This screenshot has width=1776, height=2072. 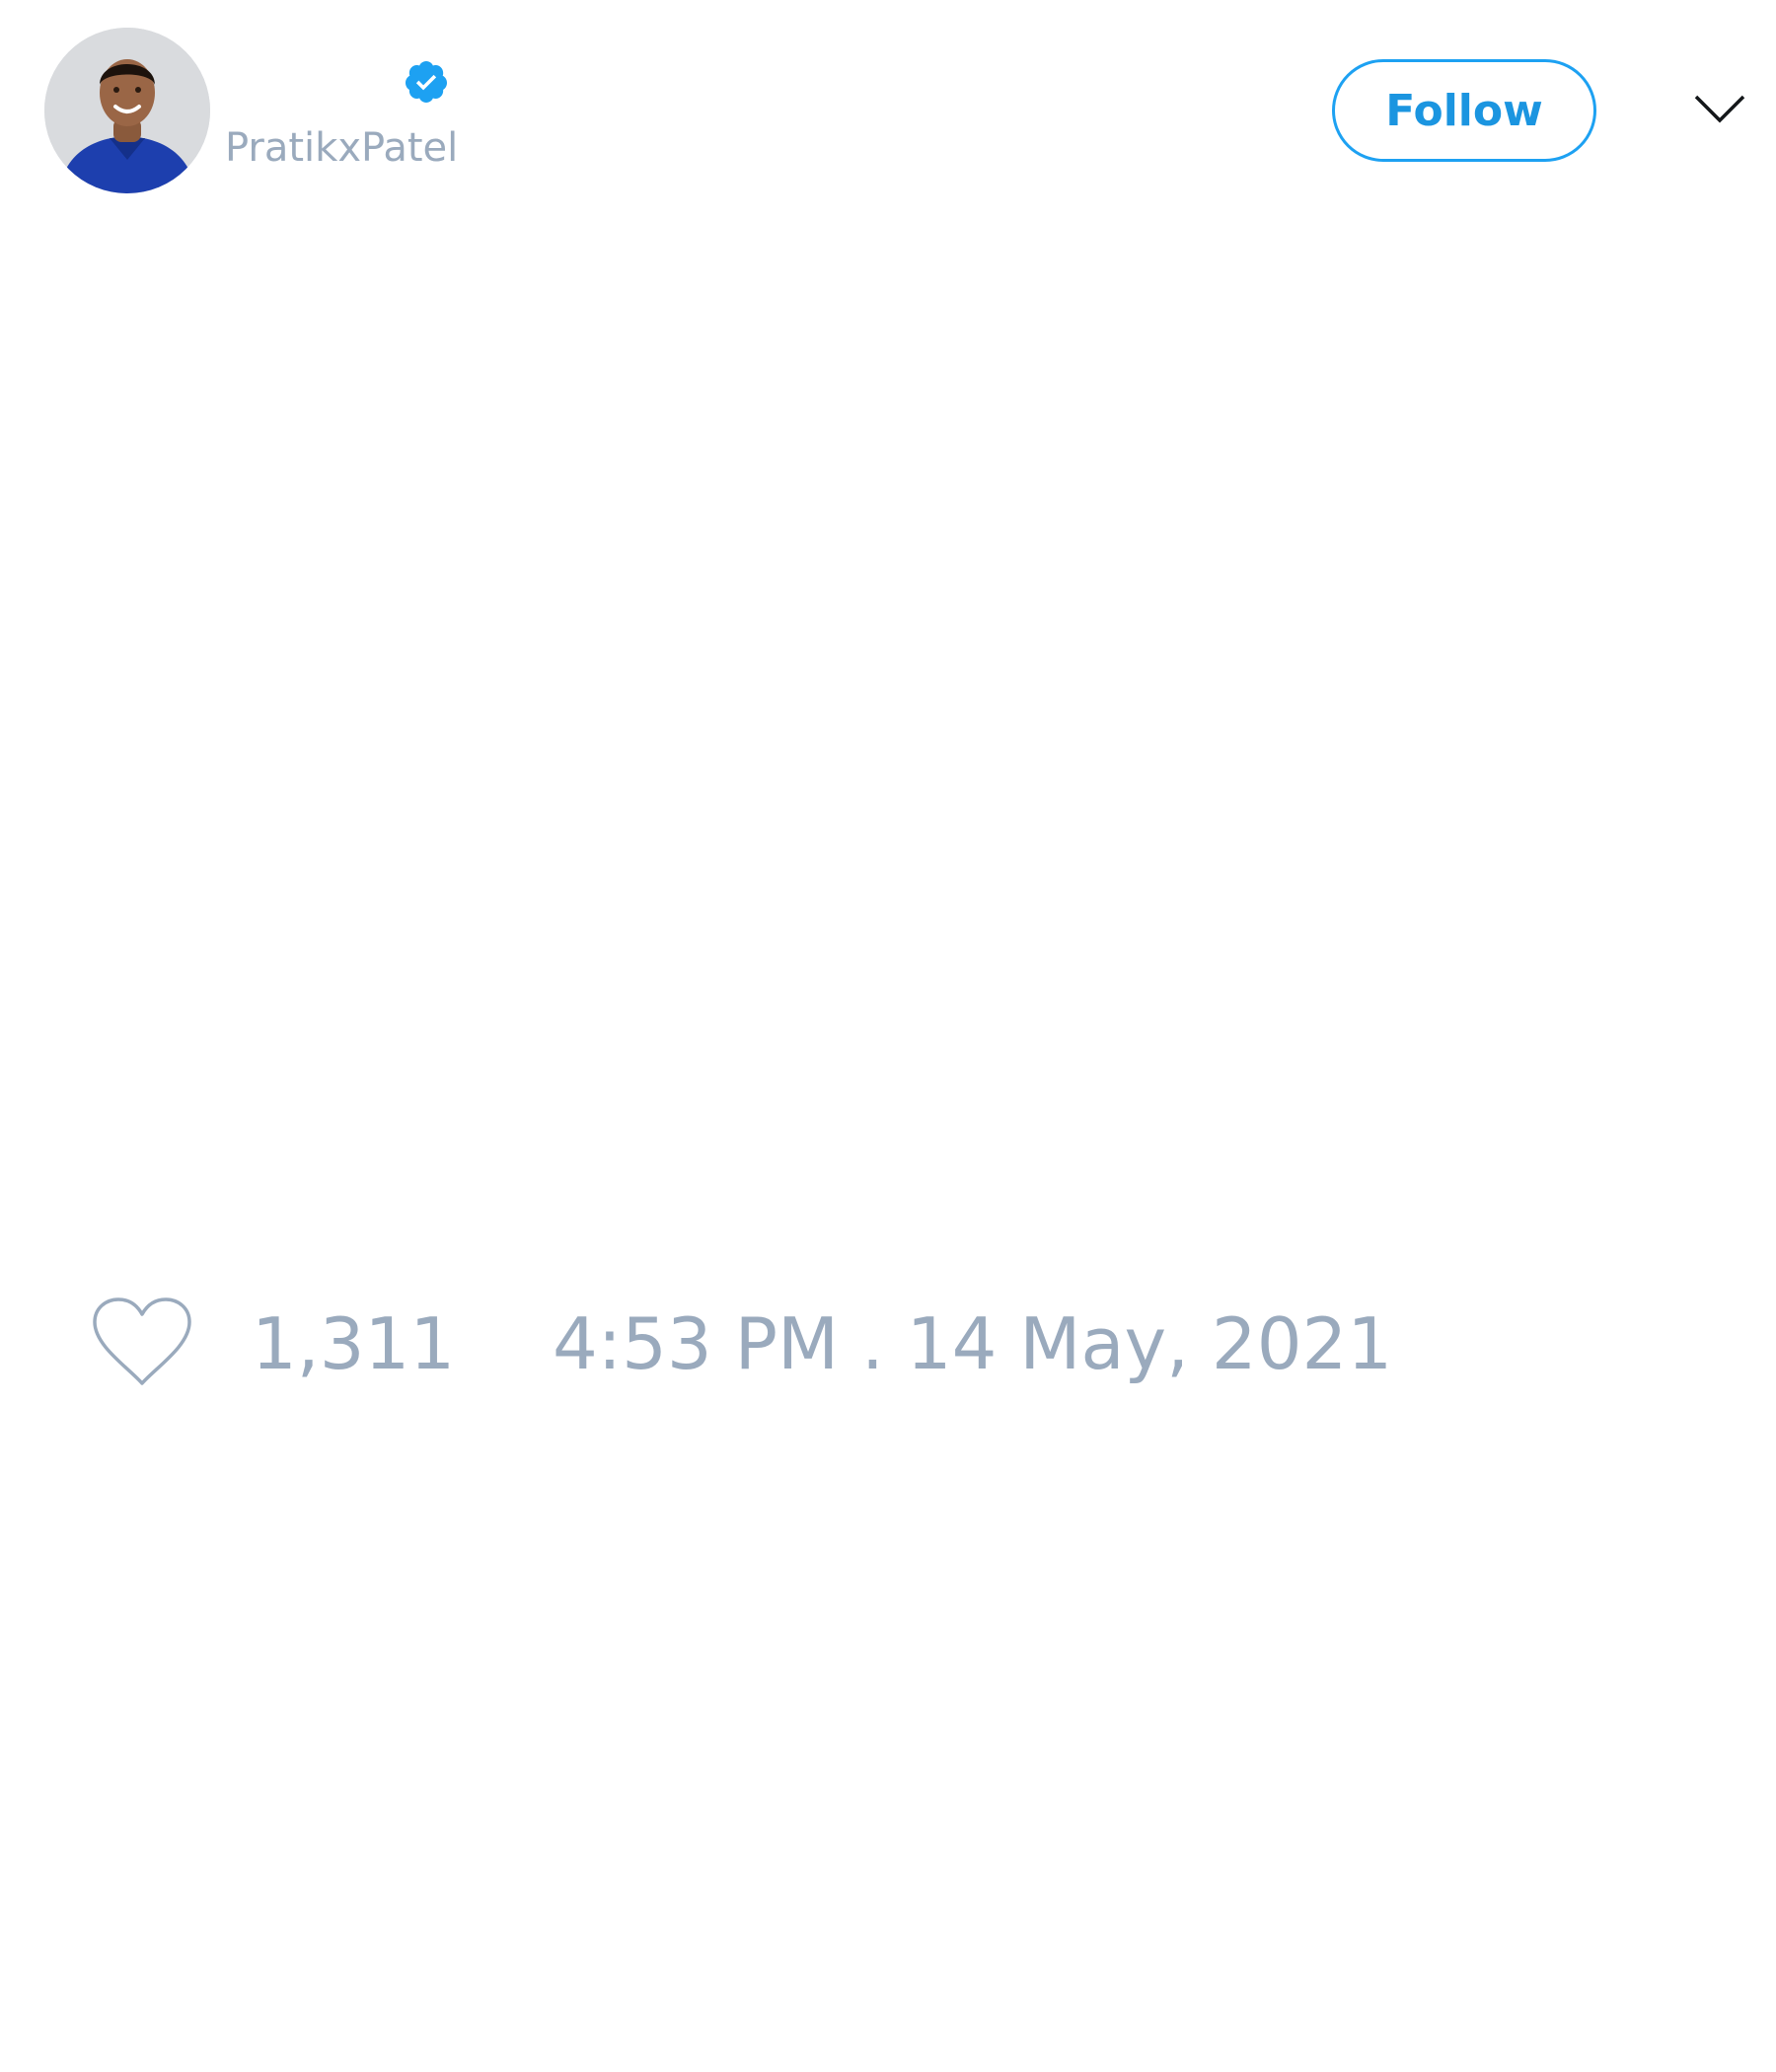 I want to click on chevron-down-icon, so click(x=1720, y=109).